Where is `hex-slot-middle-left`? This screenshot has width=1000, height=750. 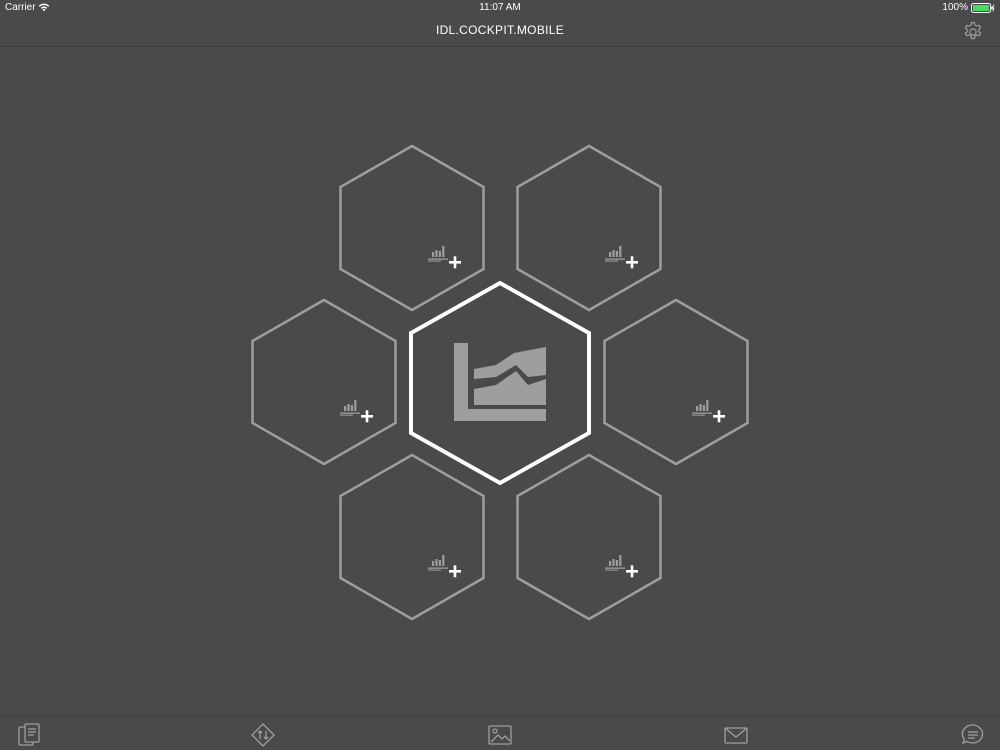 hex-slot-middle-left is located at coordinates (324, 382).